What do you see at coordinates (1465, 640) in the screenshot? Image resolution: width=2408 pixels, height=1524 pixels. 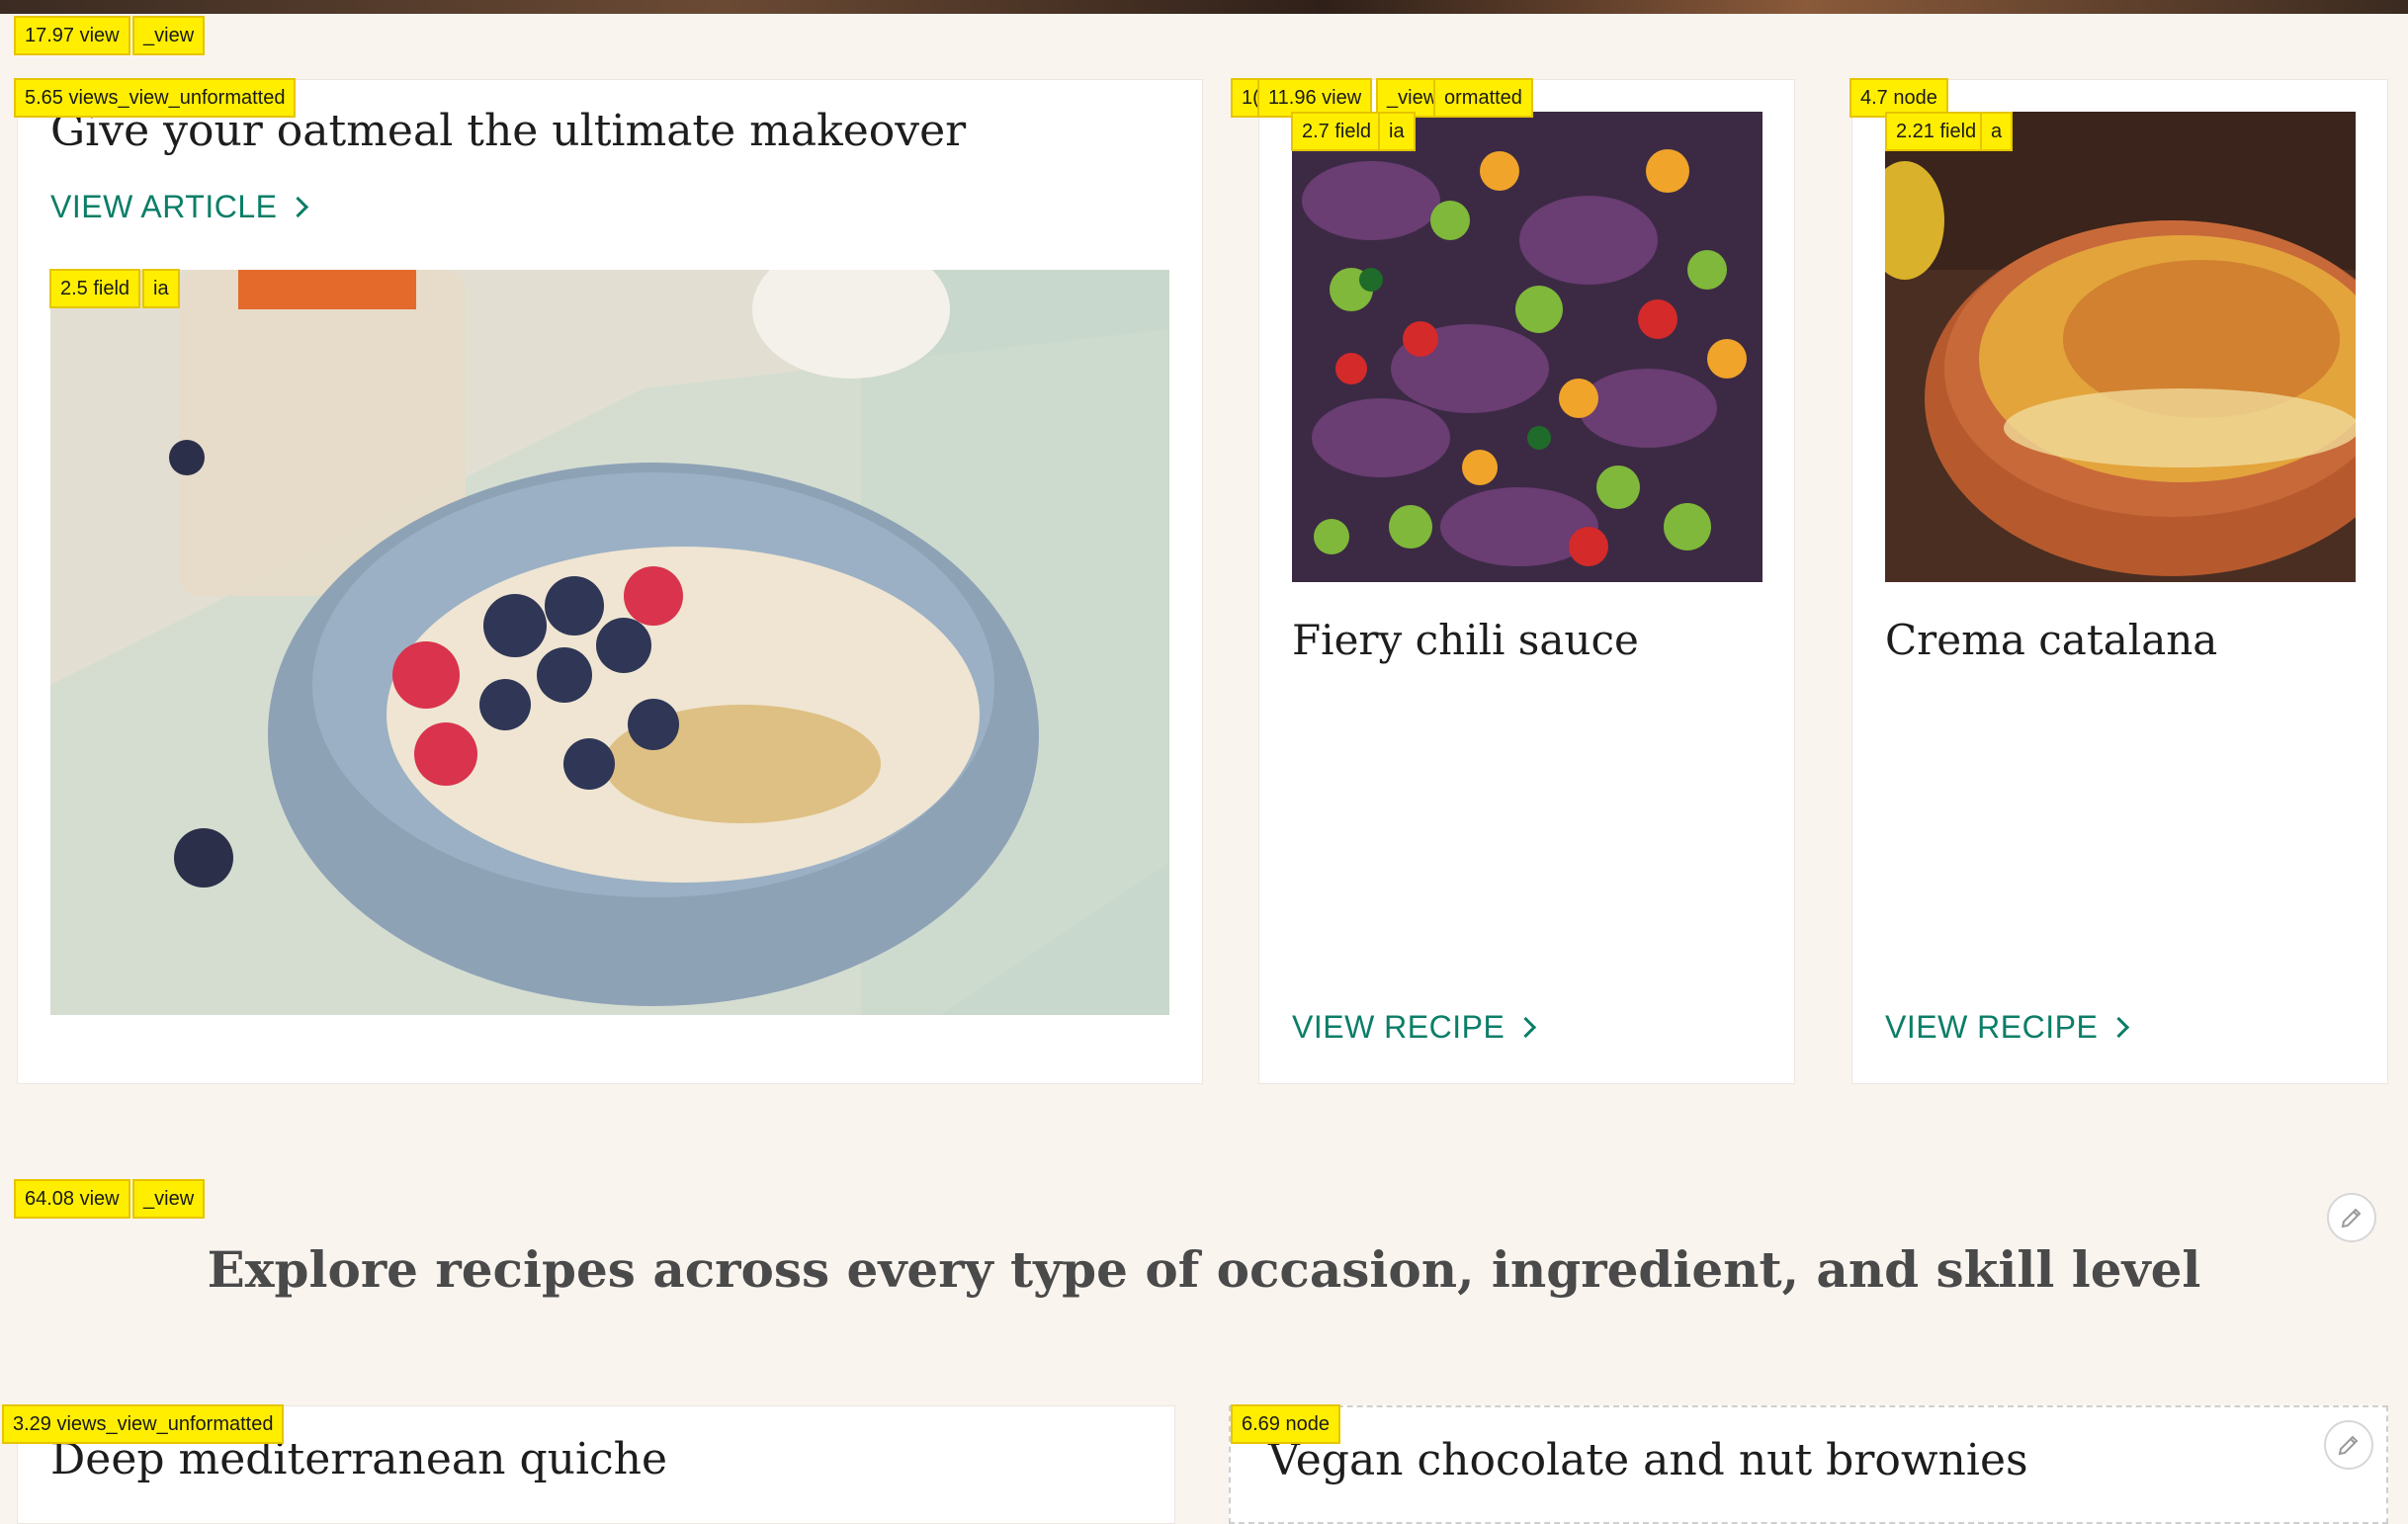 I see `recipe-card-title: Fiery chili sauce` at bounding box center [1465, 640].